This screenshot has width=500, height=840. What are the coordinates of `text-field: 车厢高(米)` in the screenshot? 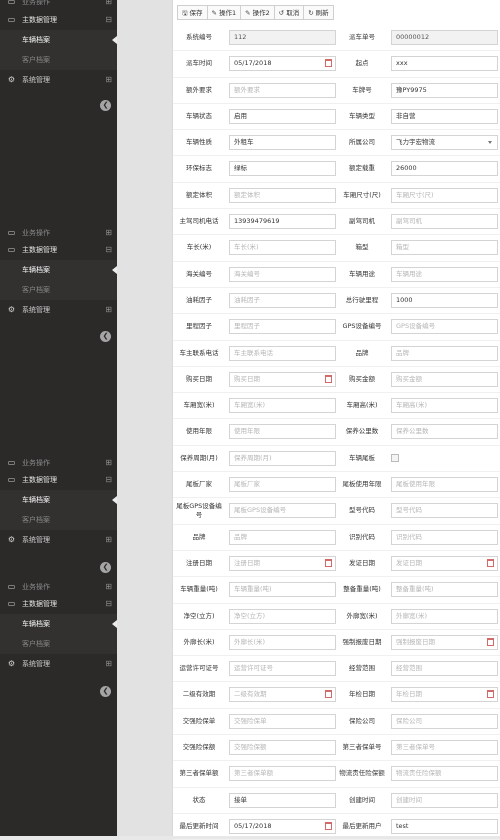 It's located at (444, 406).